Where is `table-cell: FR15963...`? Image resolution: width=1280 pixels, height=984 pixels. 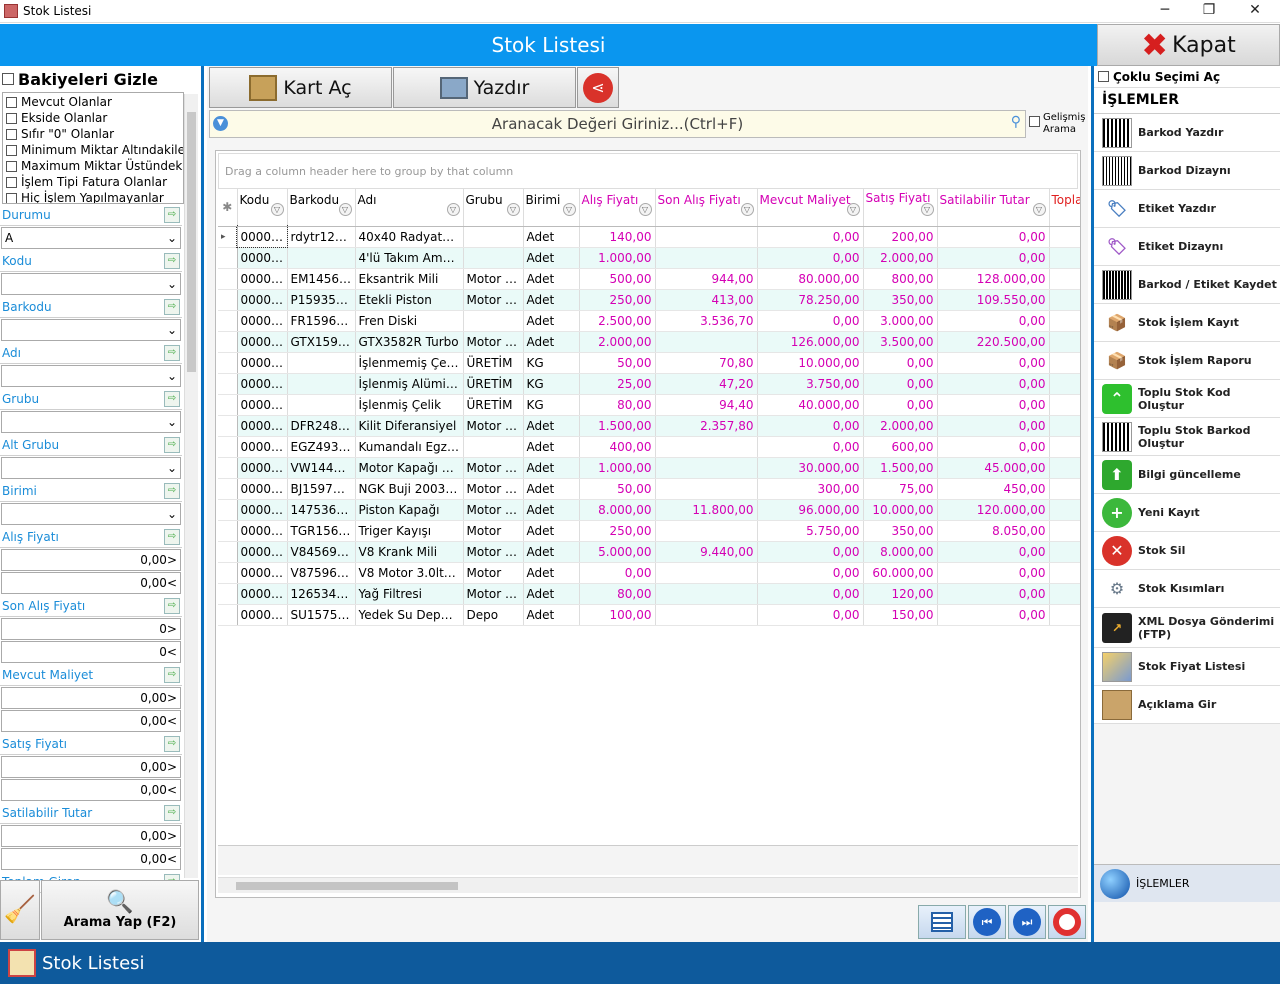
table-cell: FR15963... is located at coordinates (321, 321).